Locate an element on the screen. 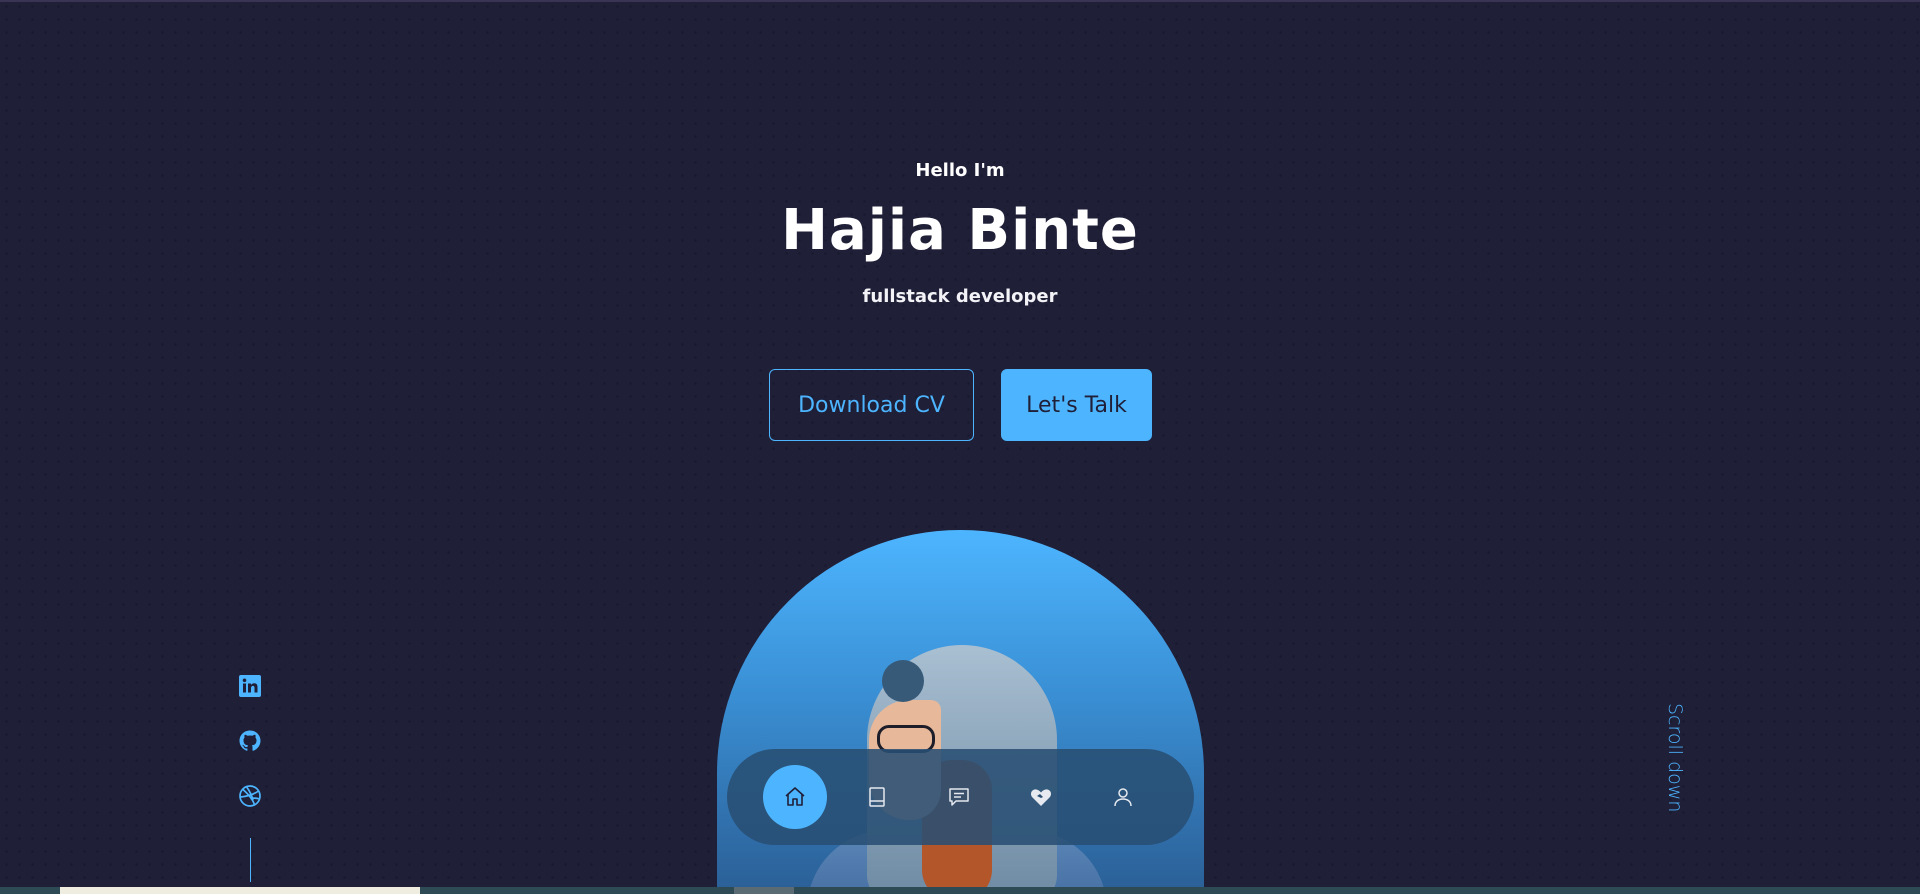 Image resolution: width=1920 pixels, height=894 pixels. bottom-taskbar-strip is located at coordinates (960, 890).